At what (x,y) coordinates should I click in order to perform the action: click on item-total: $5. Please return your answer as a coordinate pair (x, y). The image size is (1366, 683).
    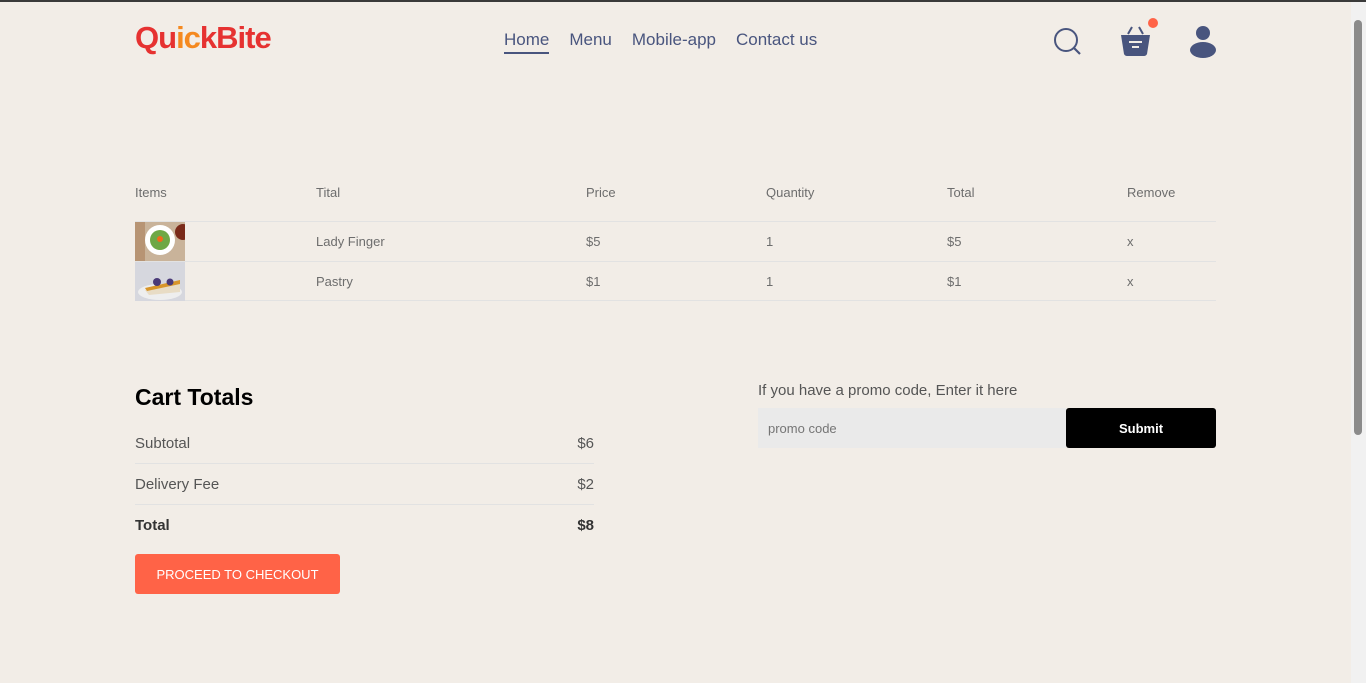
    Looking at the image, I should click on (954, 241).